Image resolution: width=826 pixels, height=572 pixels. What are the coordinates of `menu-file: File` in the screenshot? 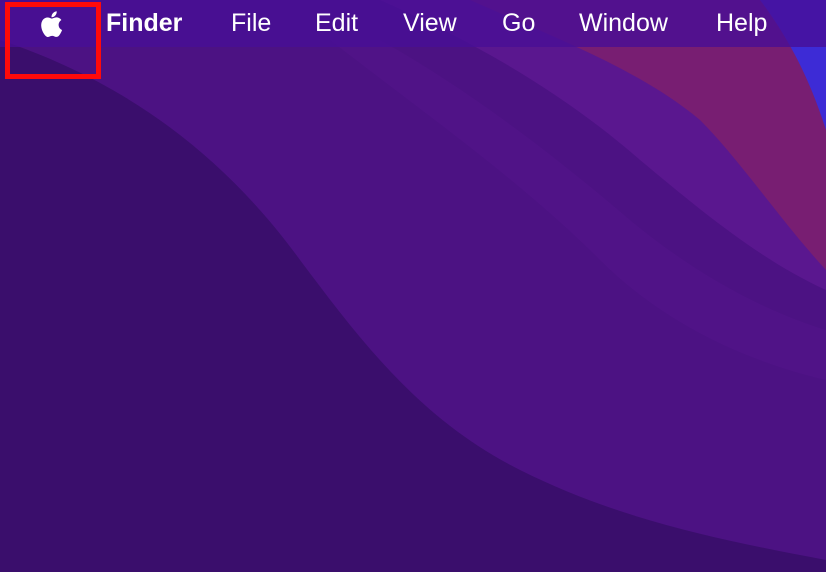 It's located at (251, 23).